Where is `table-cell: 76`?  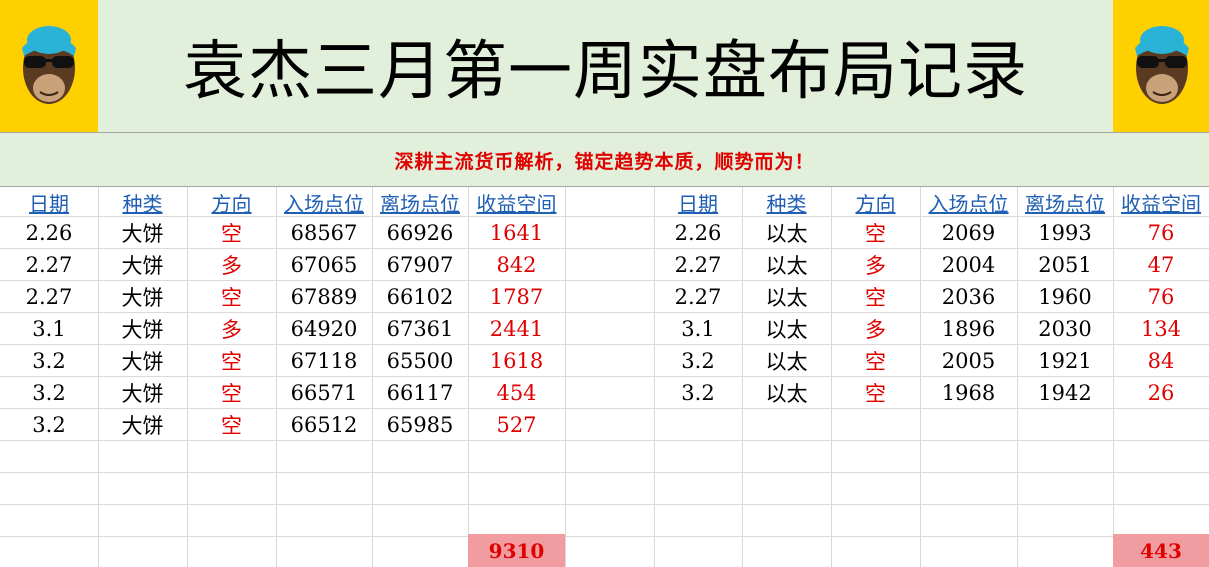
table-cell: 76 is located at coordinates (1161, 297).